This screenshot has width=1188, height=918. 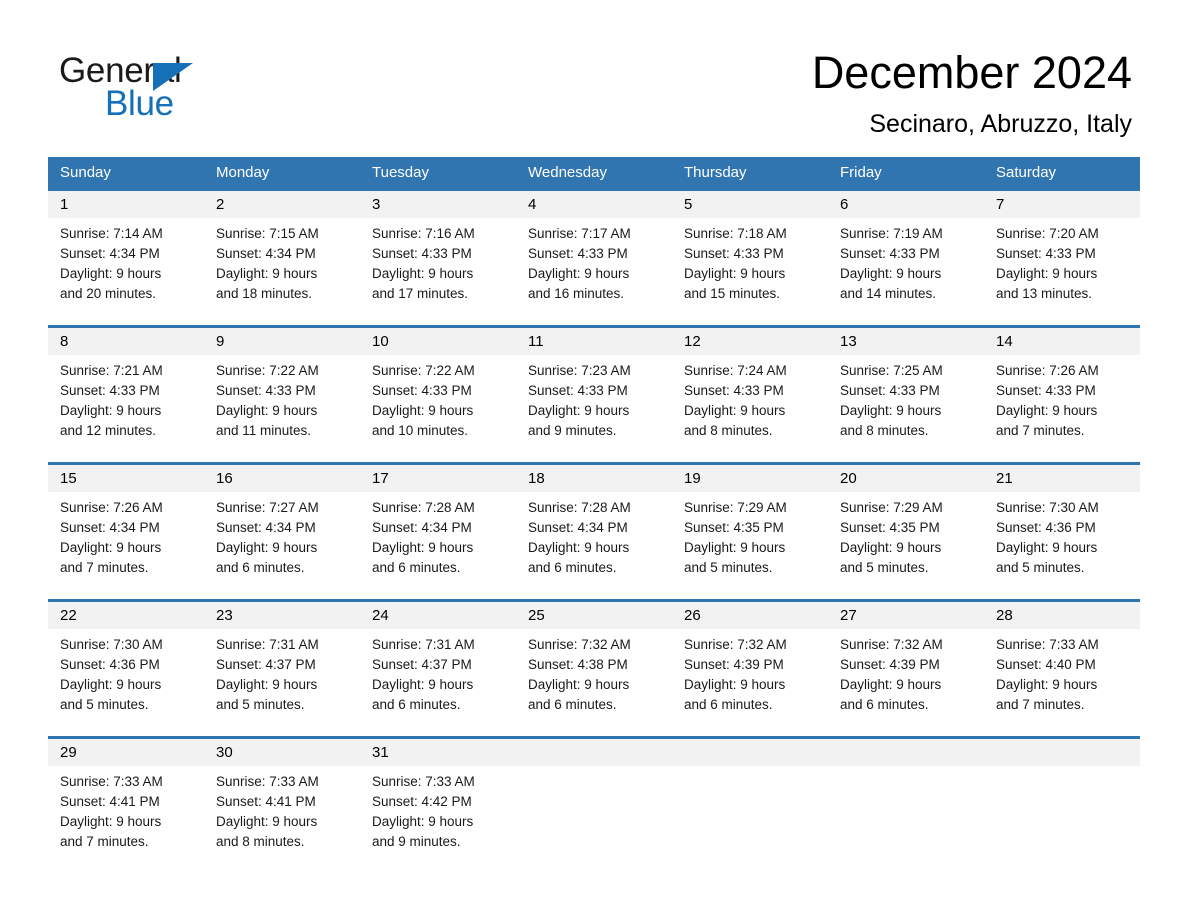 What do you see at coordinates (126, 204) in the screenshot?
I see `day-number: 1` at bounding box center [126, 204].